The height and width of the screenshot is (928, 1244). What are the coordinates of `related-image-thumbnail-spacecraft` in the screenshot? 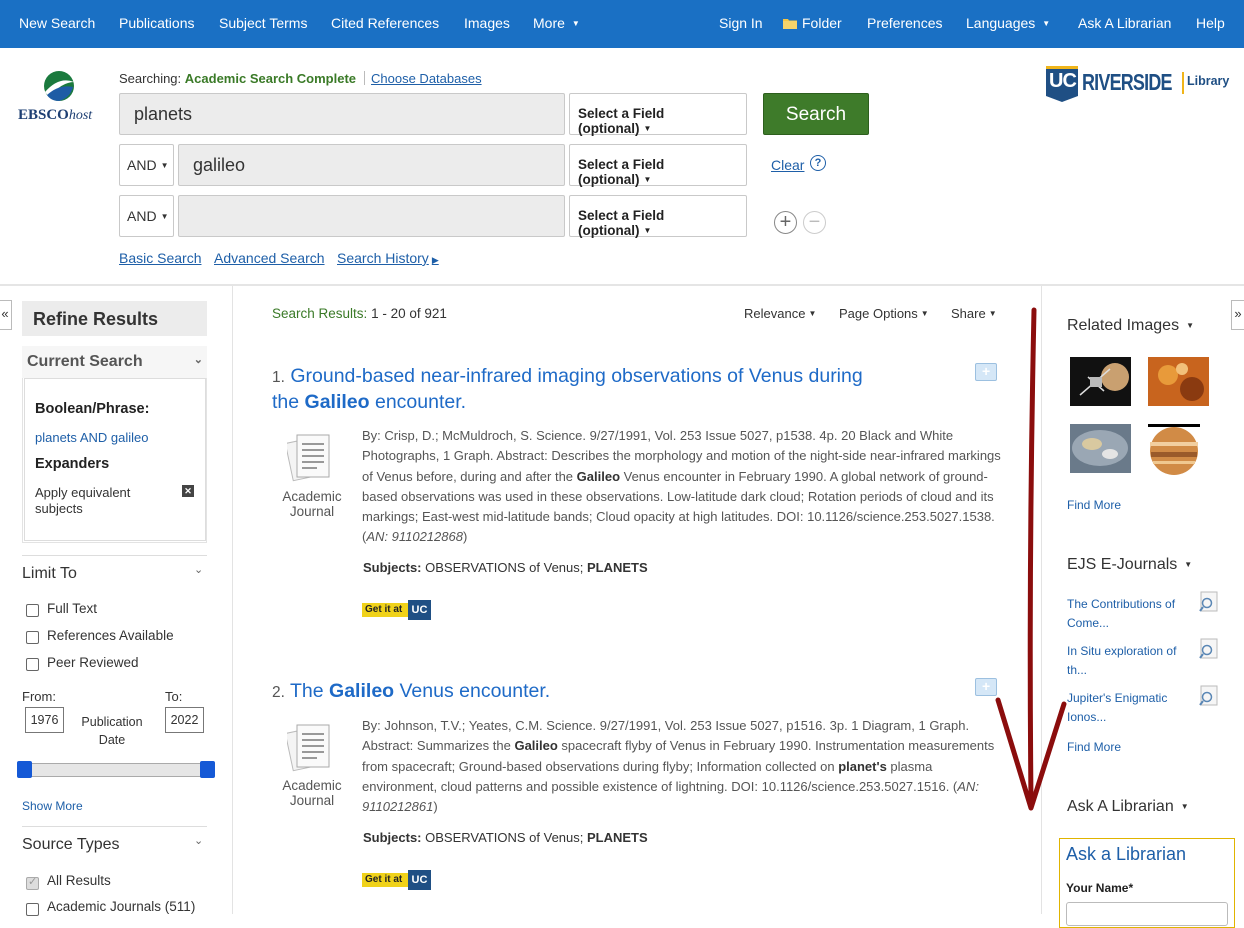 It's located at (1100, 381).